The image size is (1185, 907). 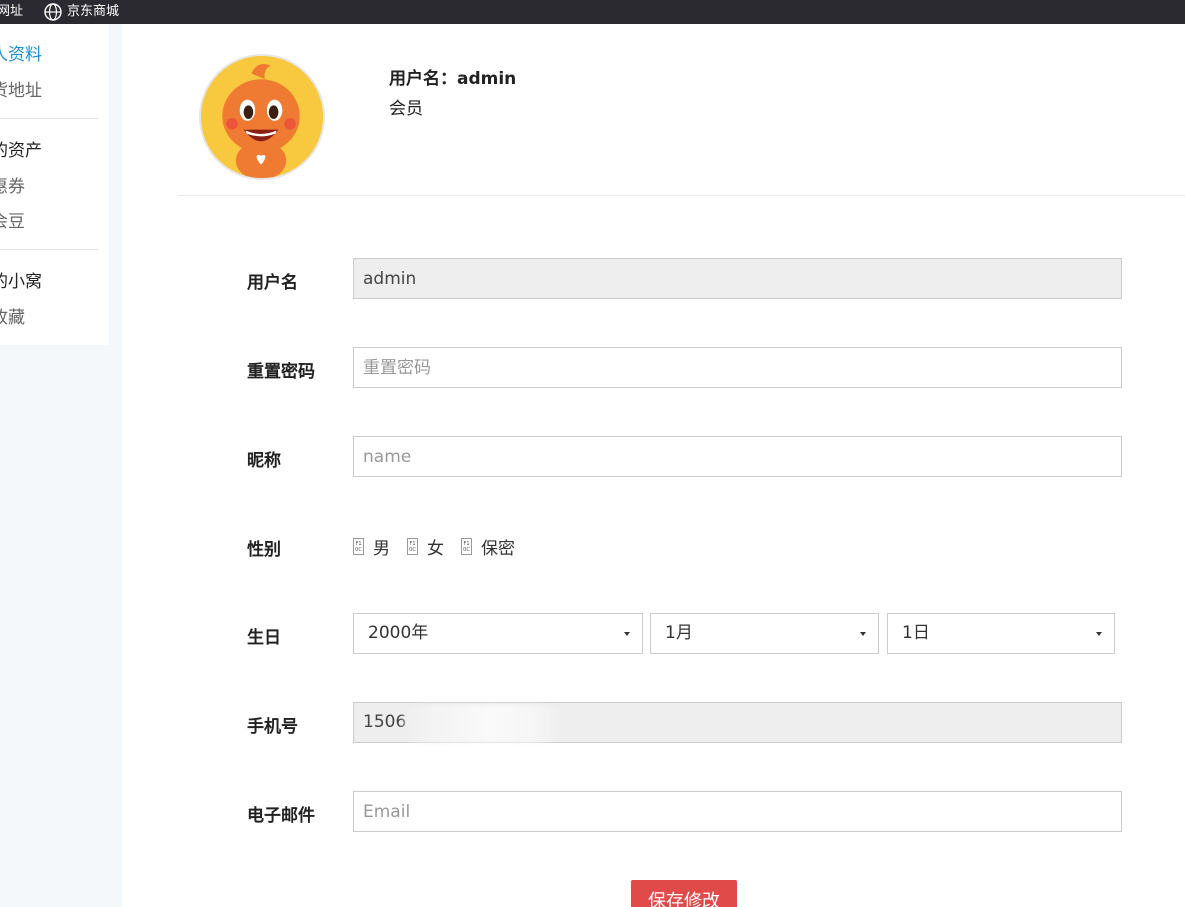 What do you see at coordinates (482, 724) in the screenshot?
I see `privacy-blur-overlay` at bounding box center [482, 724].